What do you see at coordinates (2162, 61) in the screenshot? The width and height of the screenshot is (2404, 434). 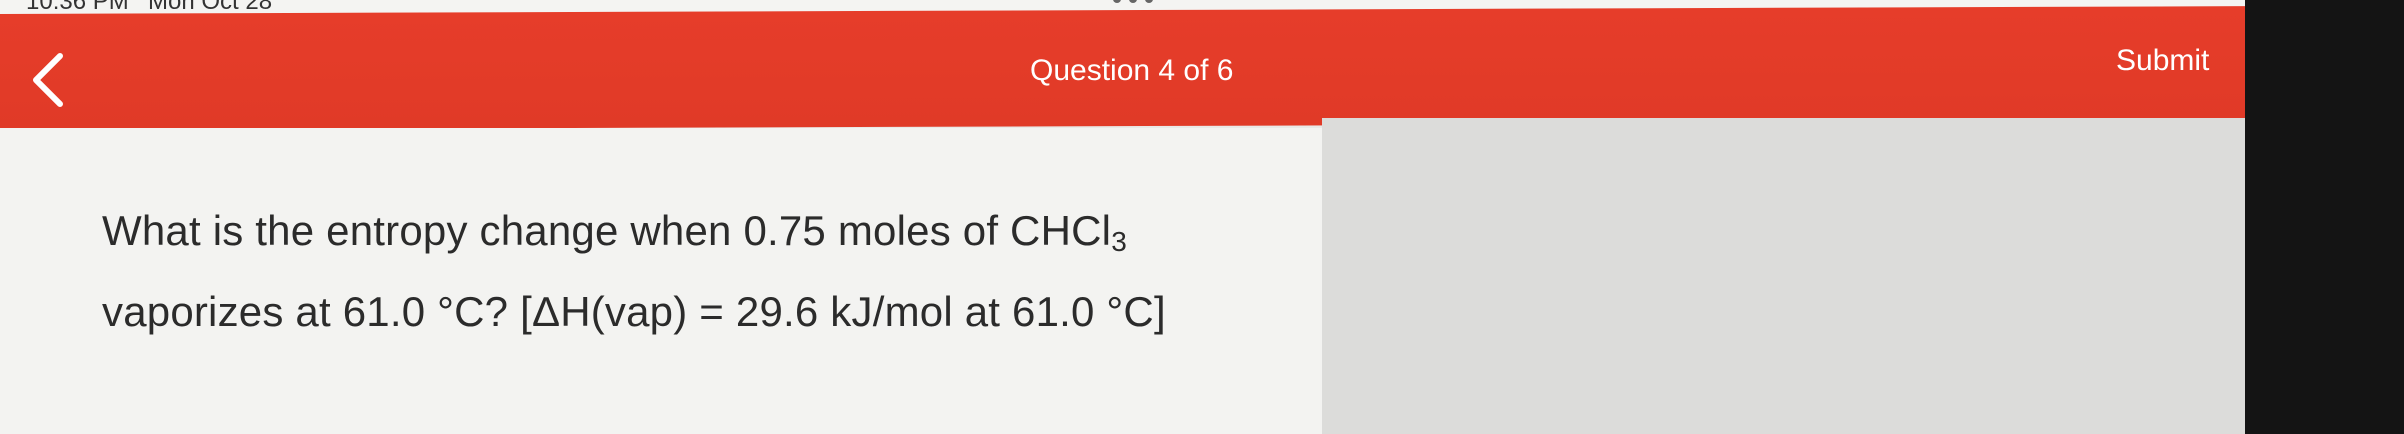 I see `submit-button: Submit` at bounding box center [2162, 61].